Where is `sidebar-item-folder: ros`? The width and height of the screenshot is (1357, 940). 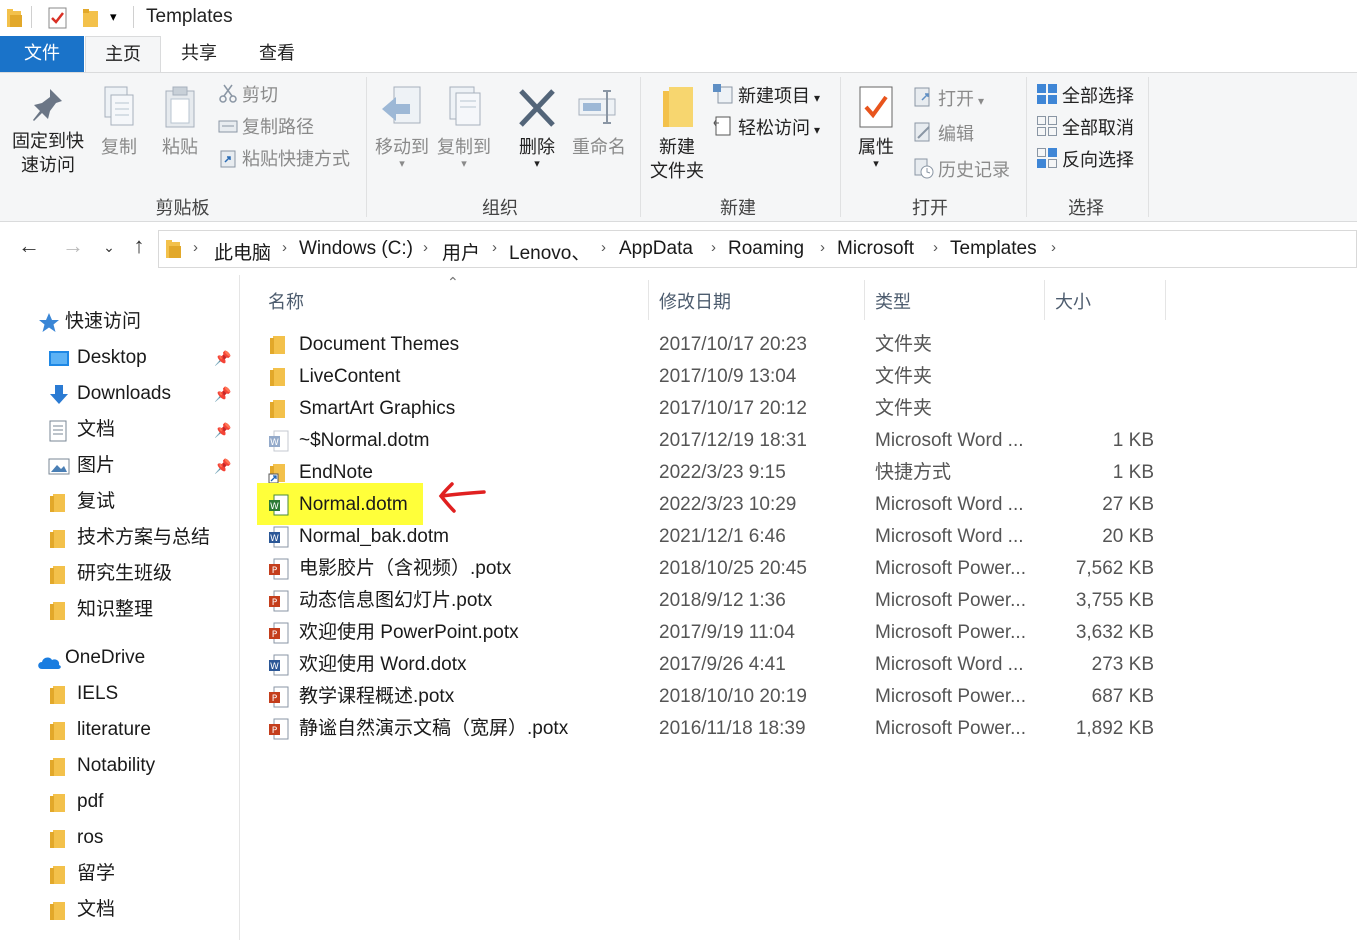 sidebar-item-folder: ros is located at coordinates (75, 838).